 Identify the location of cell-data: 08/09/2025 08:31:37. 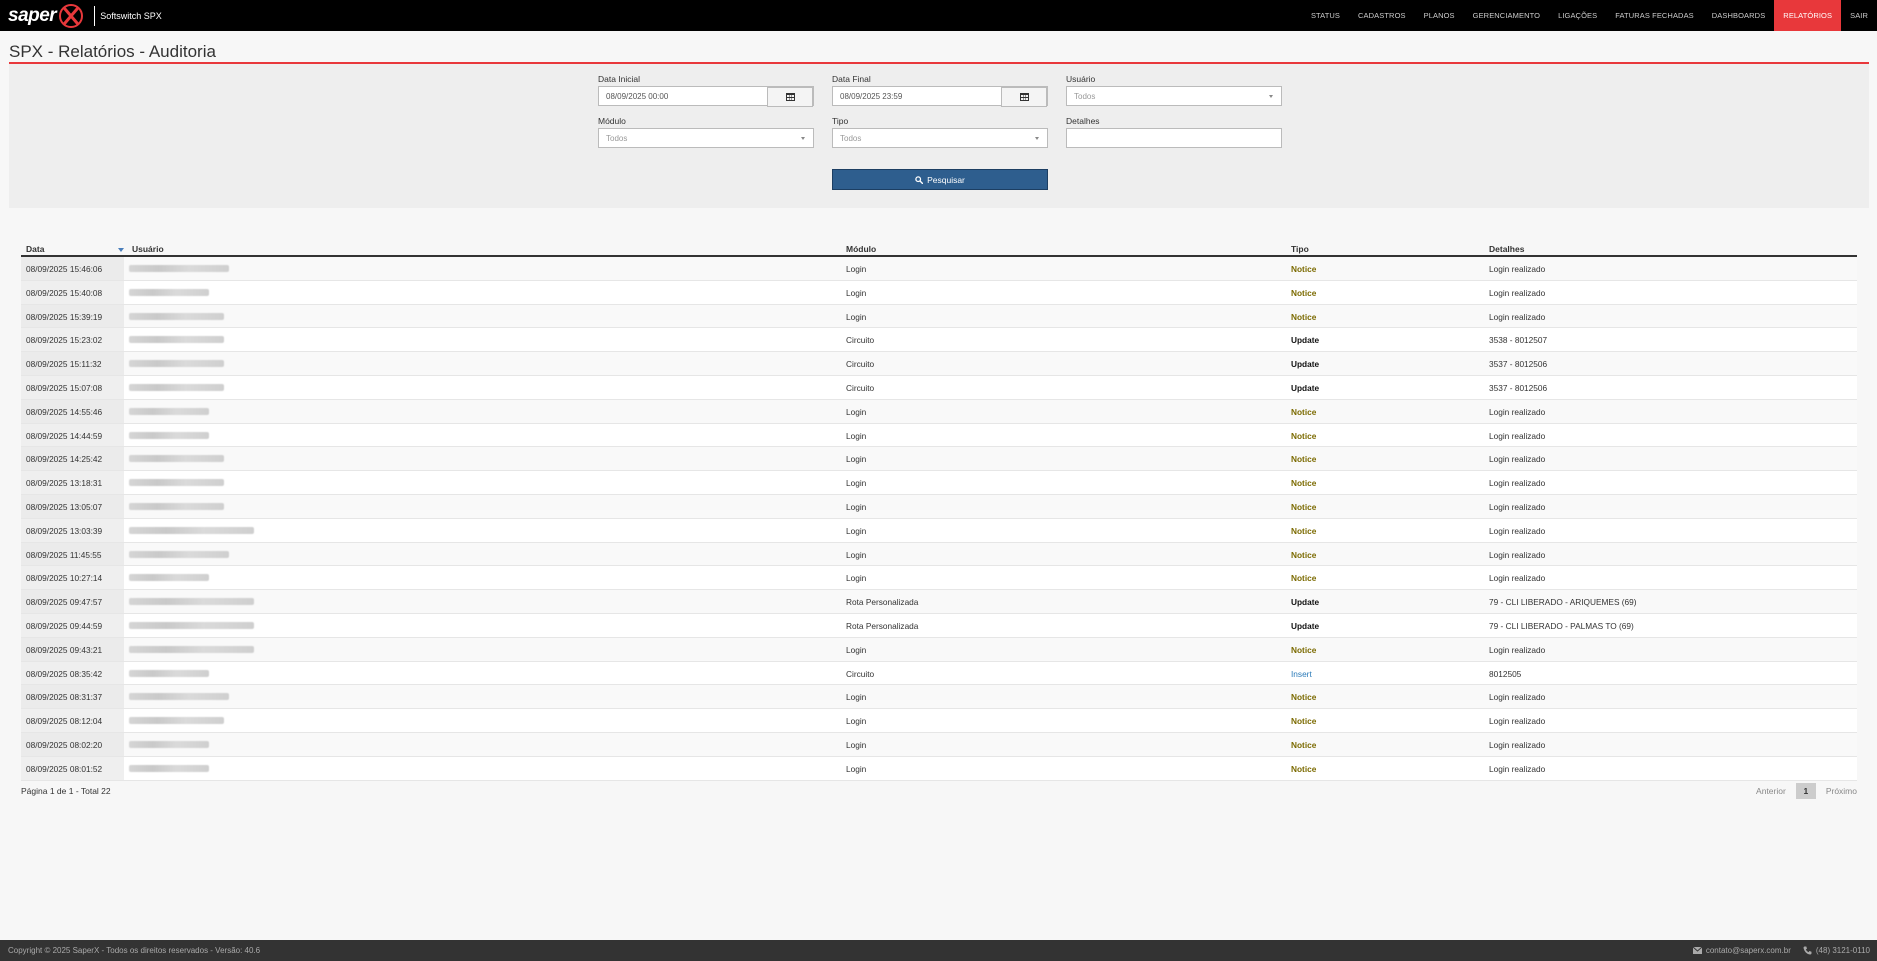
(72, 697).